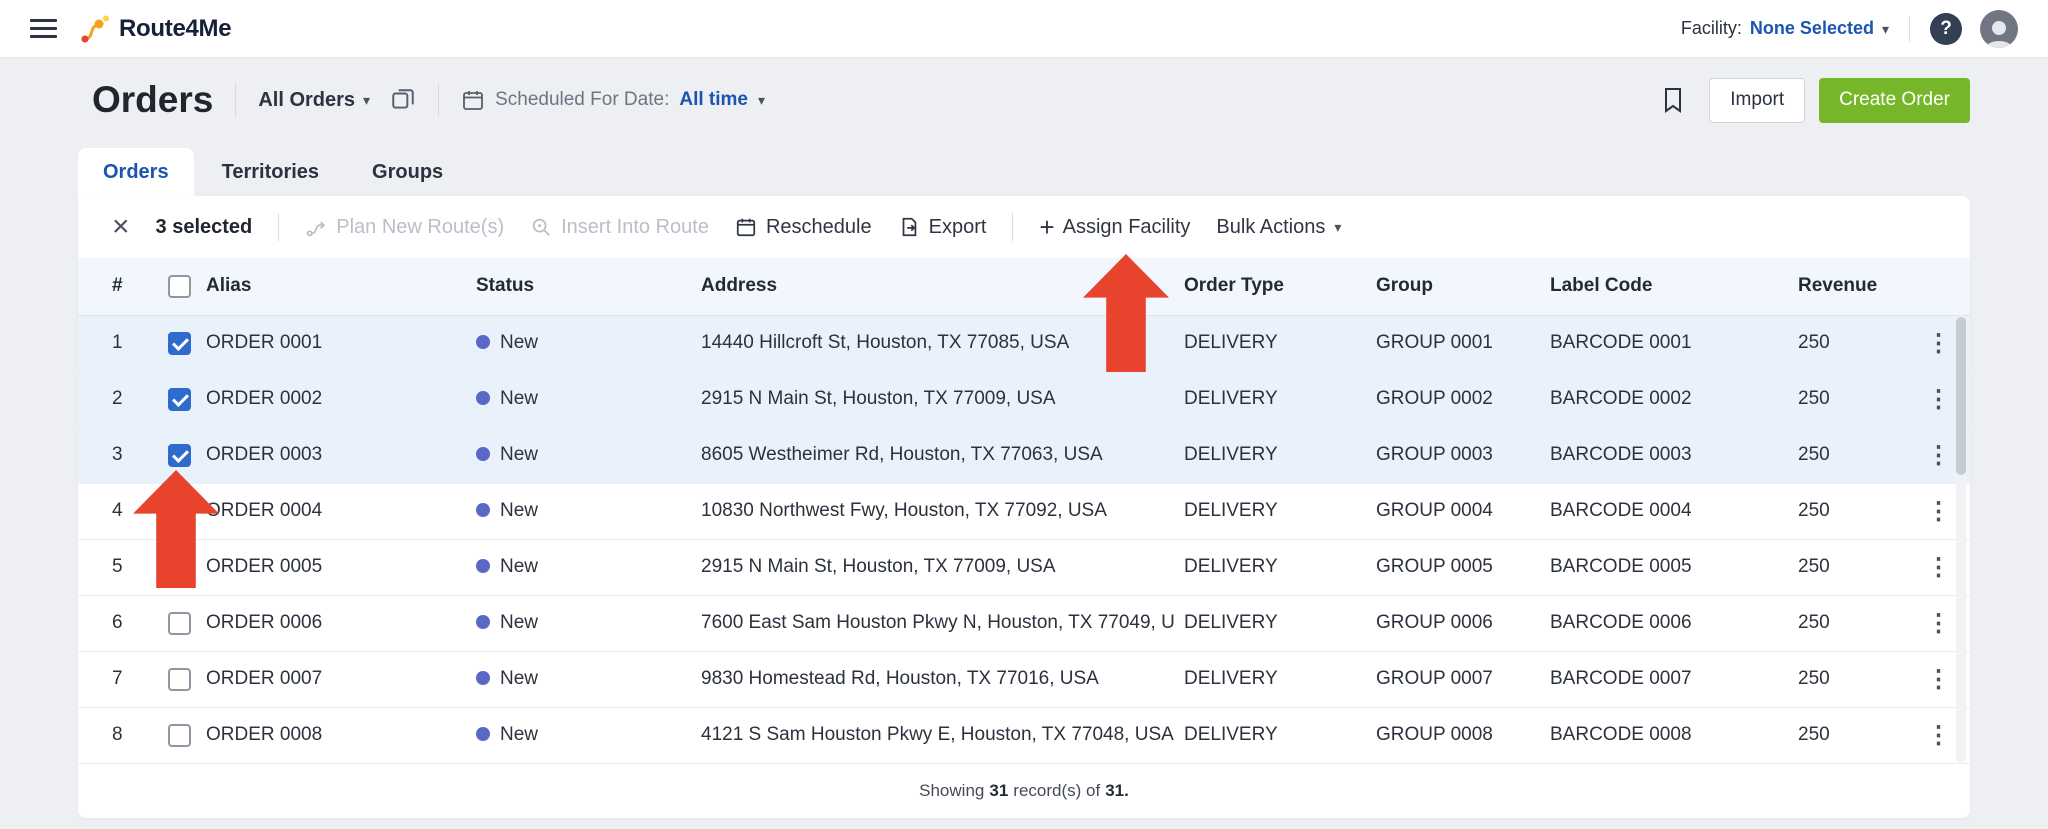 The height and width of the screenshot is (829, 2048). Describe the element at coordinates (316, 229) in the screenshot. I see `route-icon` at that location.